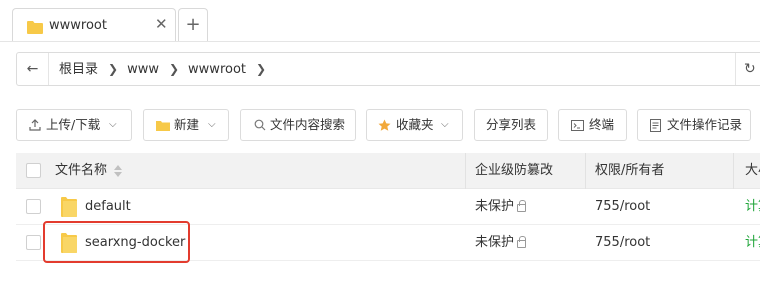 The width and height of the screenshot is (760, 284). I want to click on favorites-label: 收藏夹, so click(415, 124).